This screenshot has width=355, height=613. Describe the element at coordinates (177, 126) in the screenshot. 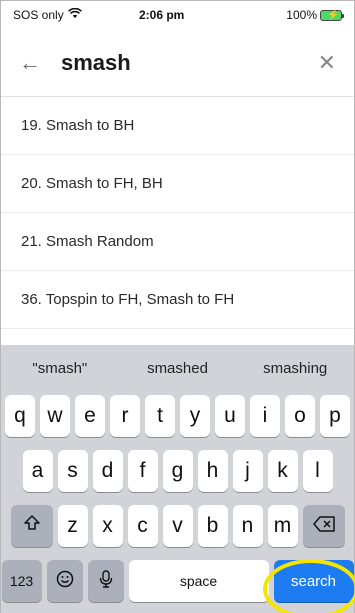

I see `list-item: 19. Smash to BH` at that location.